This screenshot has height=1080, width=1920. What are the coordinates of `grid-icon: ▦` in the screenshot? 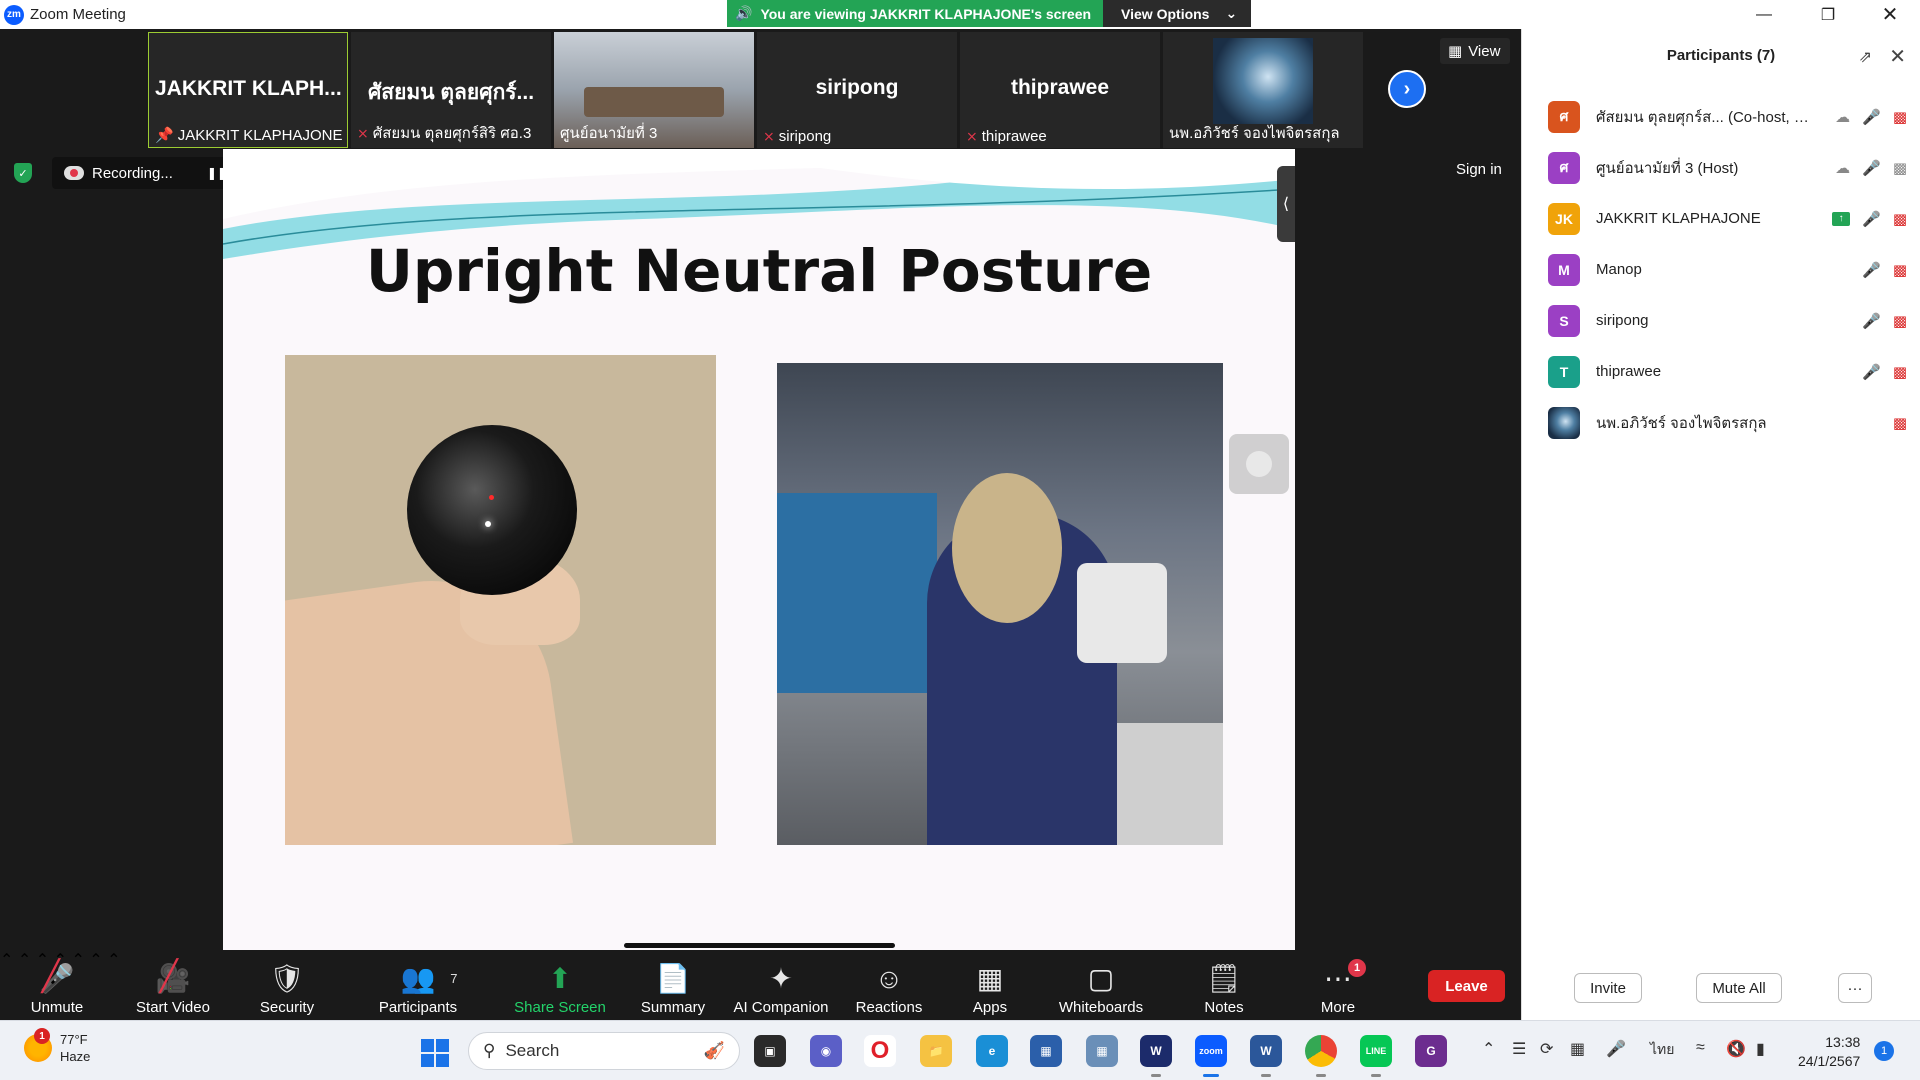 It's located at (1455, 51).